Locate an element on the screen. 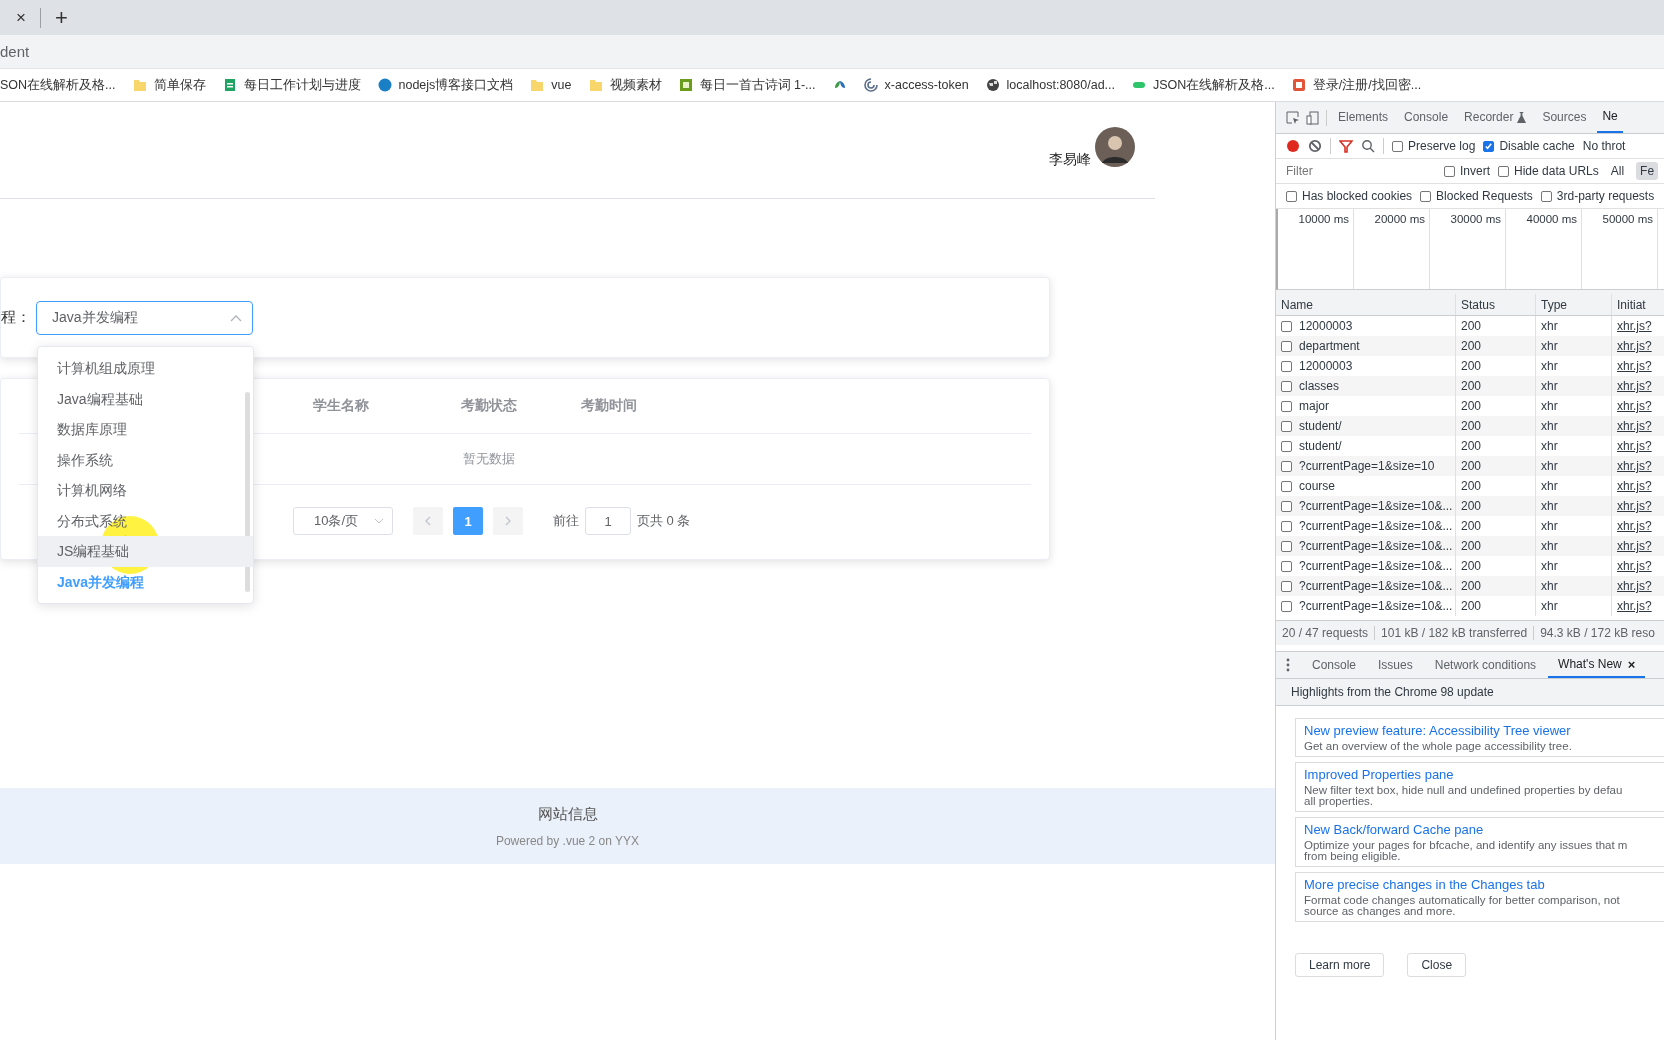  checkbox: Hide data URLs is located at coordinates (1548, 171).